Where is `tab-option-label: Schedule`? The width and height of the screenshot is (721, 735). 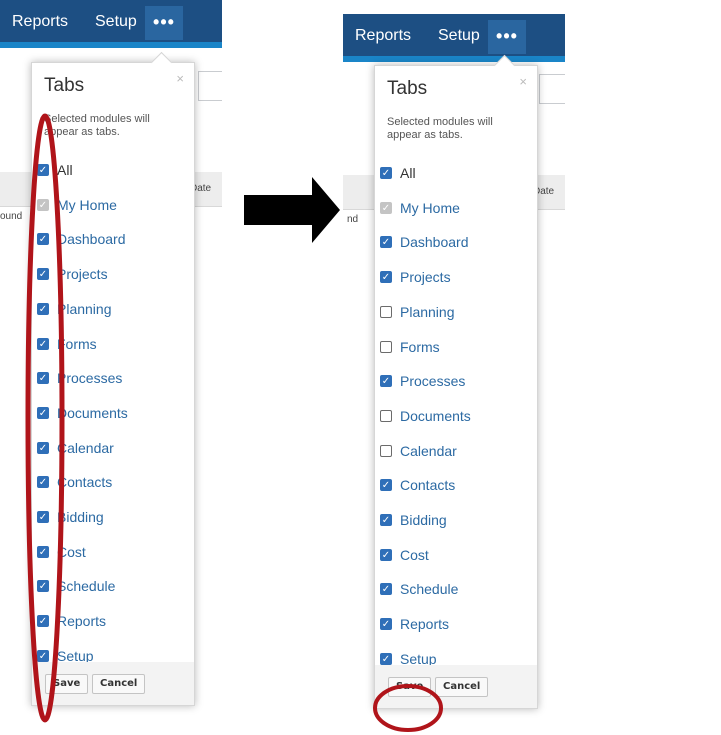 tab-option-label: Schedule is located at coordinates (429, 589).